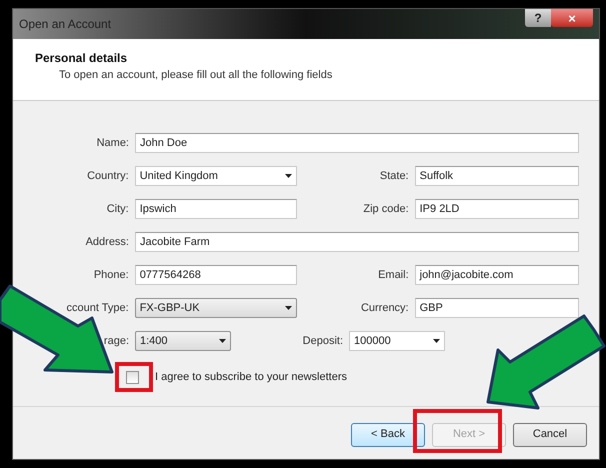 Image resolution: width=606 pixels, height=468 pixels. I want to click on dropdown-field: FX-GBP-UK, so click(216, 308).